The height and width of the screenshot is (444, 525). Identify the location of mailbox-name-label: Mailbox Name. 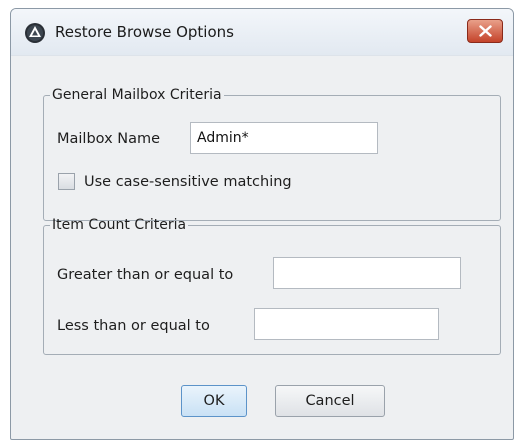
(109, 139).